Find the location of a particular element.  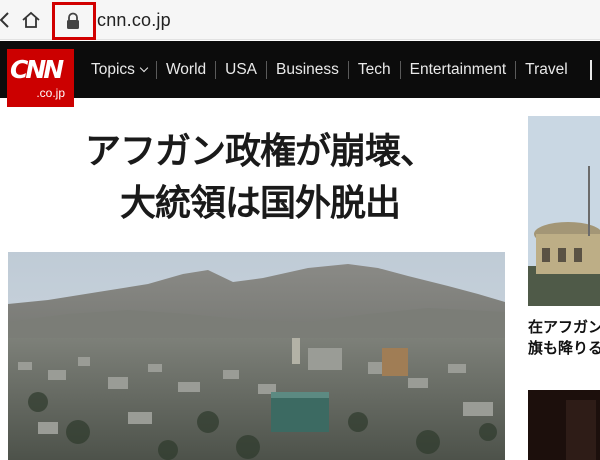

nav-item-usa: USA is located at coordinates (241, 70).